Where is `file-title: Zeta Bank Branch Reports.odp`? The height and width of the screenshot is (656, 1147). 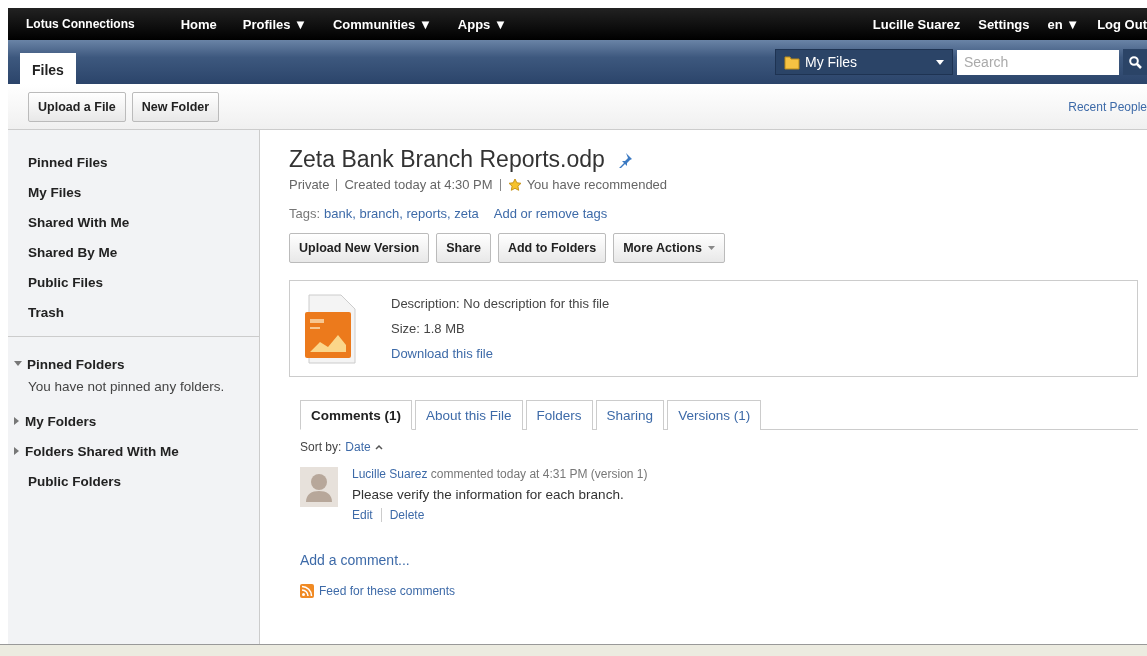
file-title: Zeta Bank Branch Reports.odp is located at coordinates (447, 159).